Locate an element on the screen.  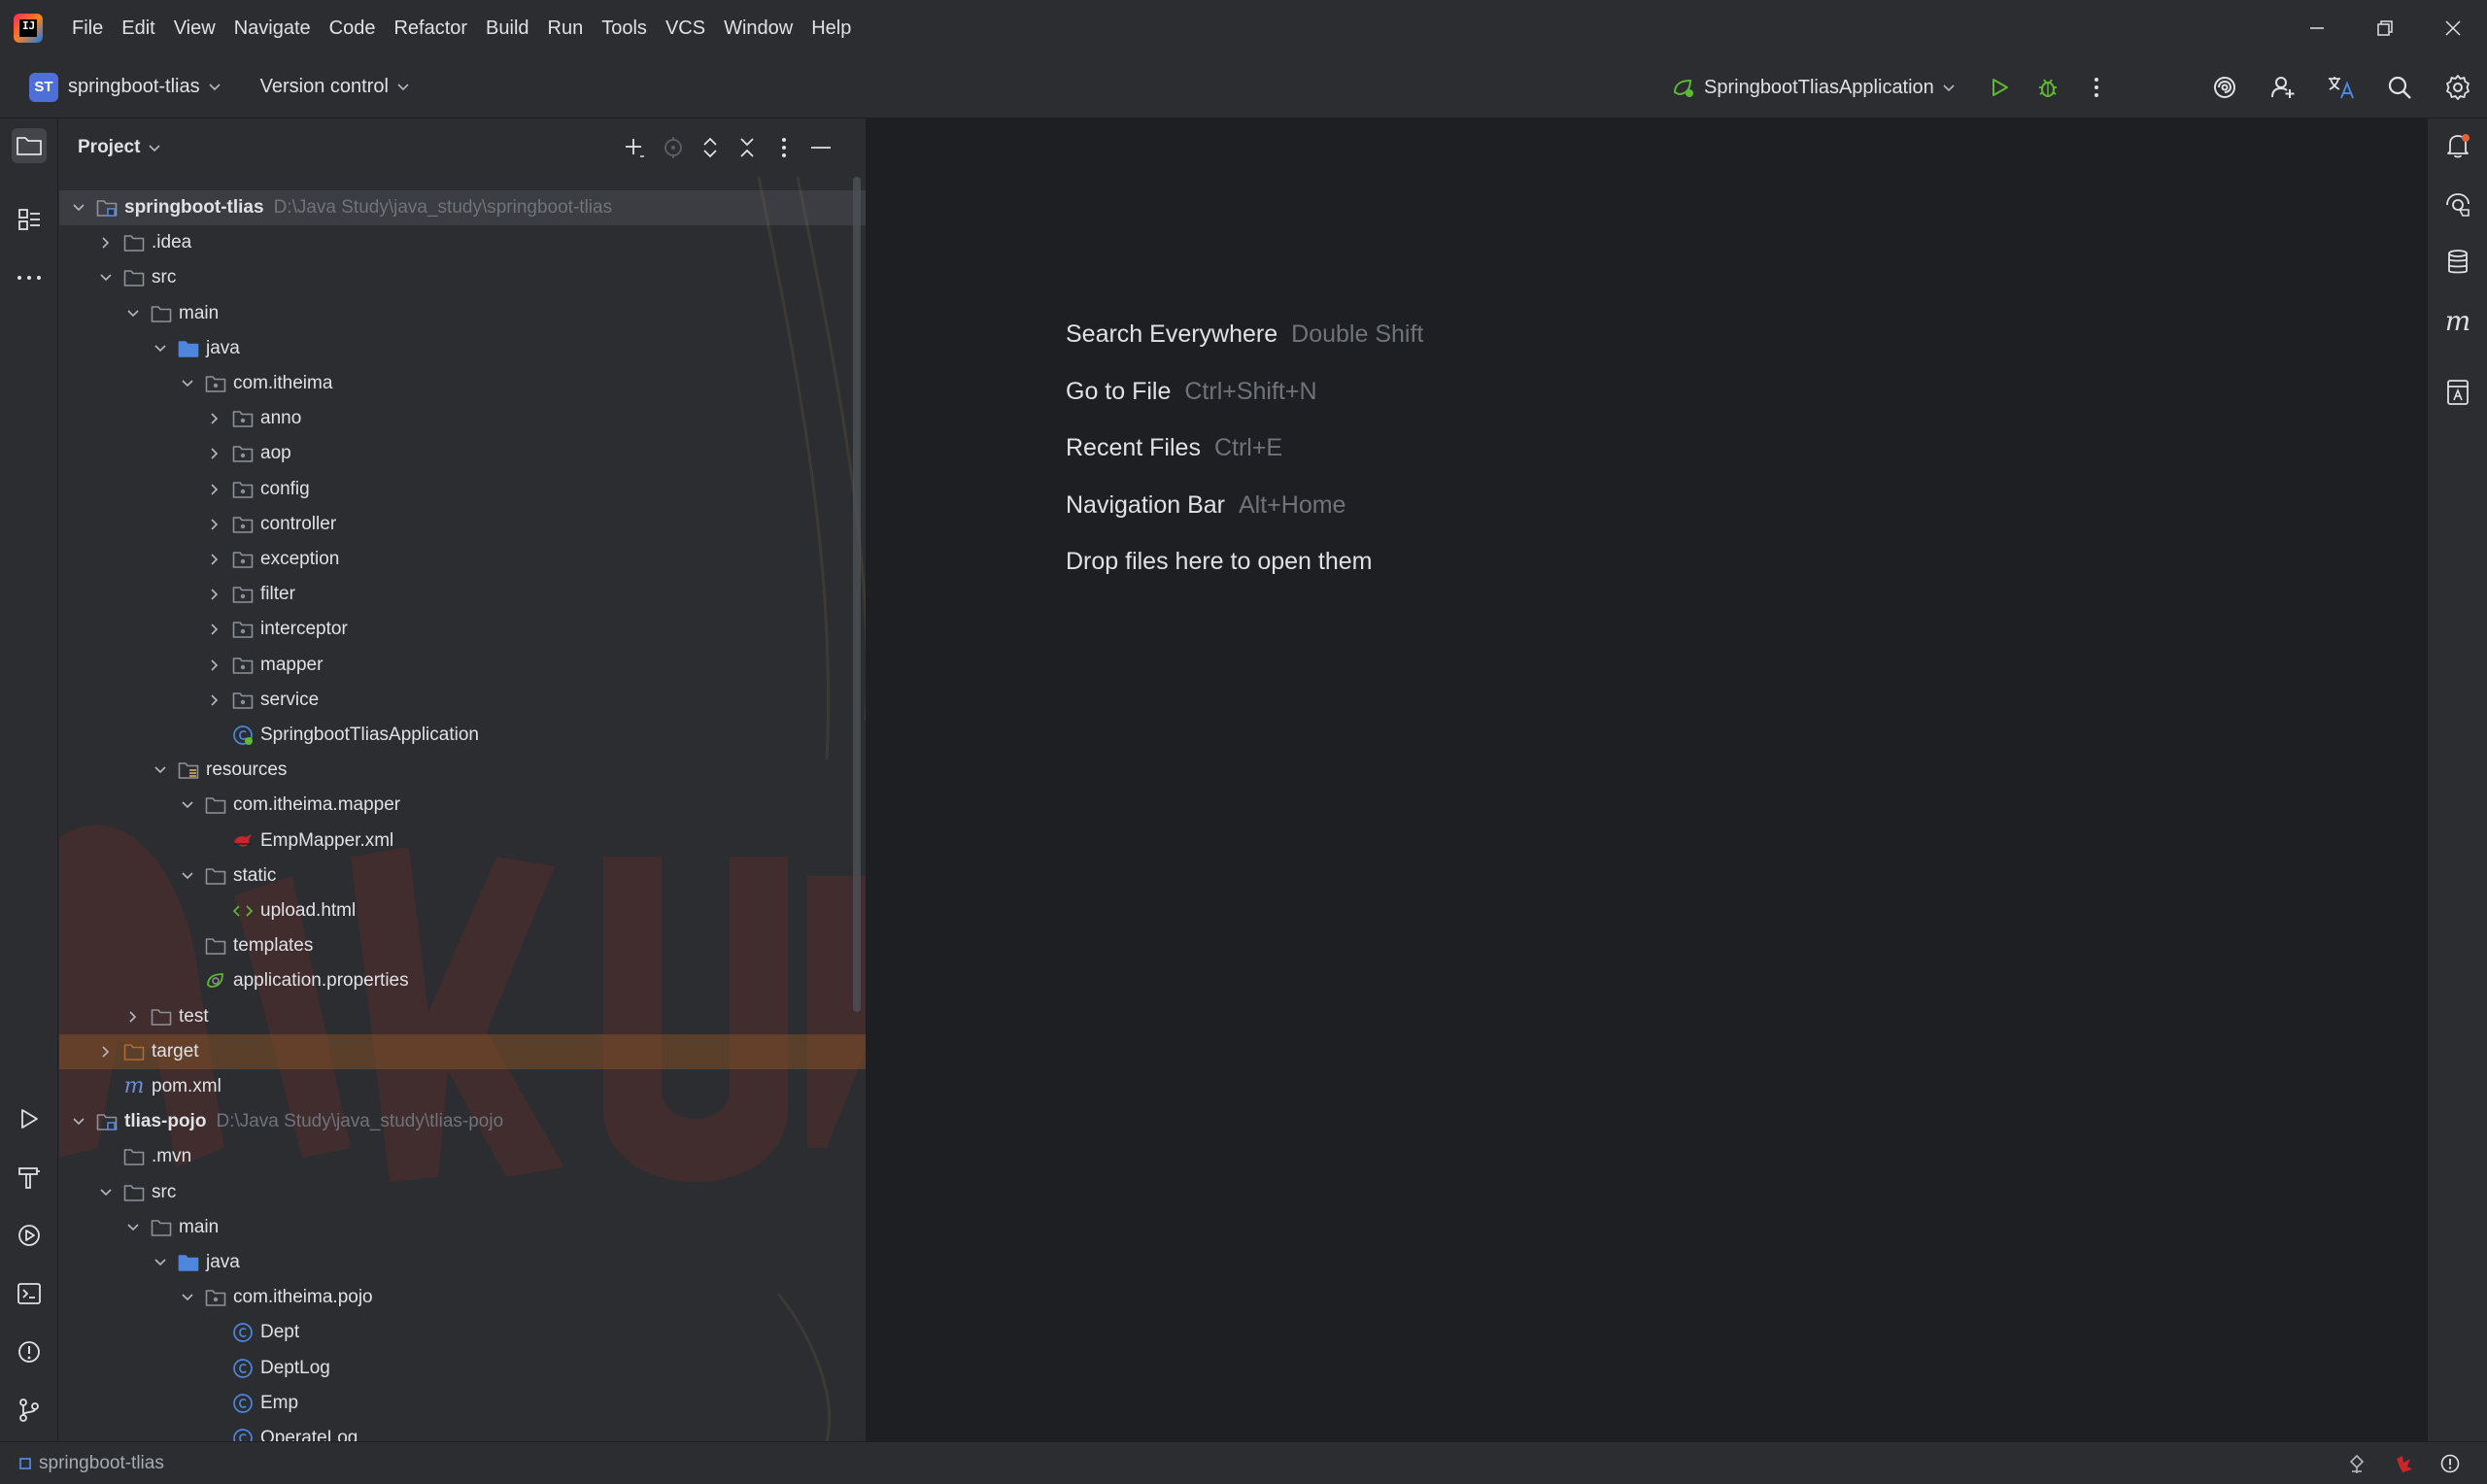
tree-node: config is located at coordinates (462, 489).